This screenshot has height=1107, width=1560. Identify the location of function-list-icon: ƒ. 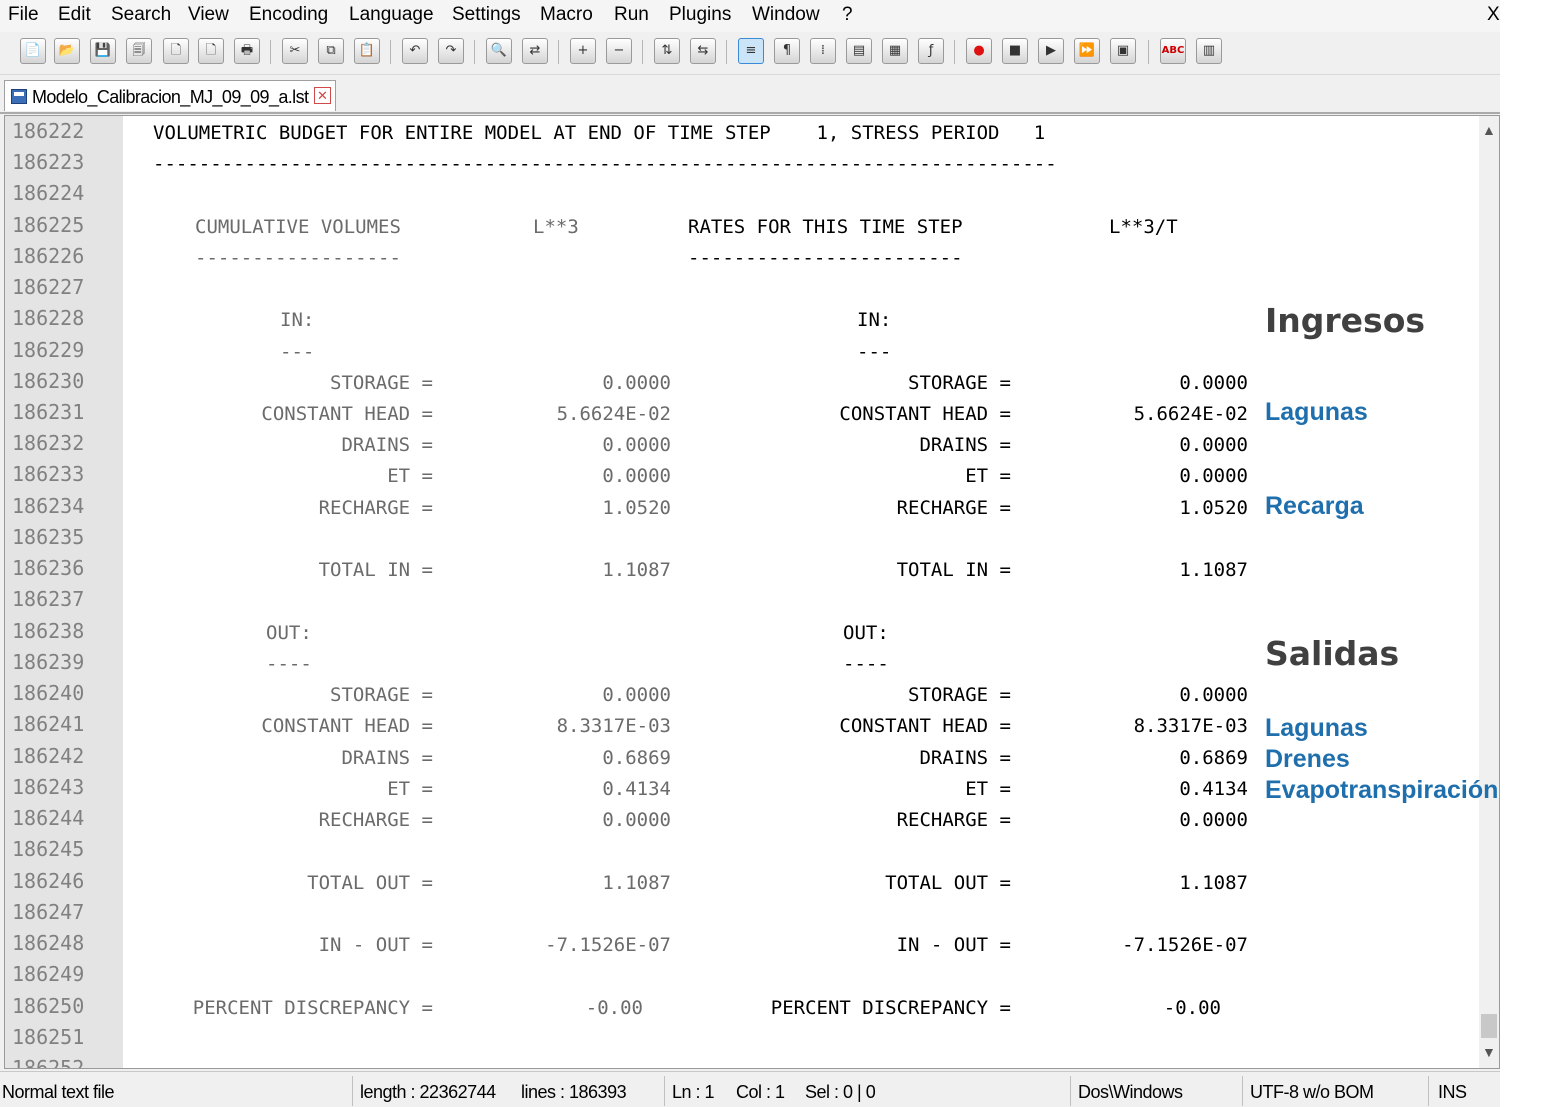
(931, 51).